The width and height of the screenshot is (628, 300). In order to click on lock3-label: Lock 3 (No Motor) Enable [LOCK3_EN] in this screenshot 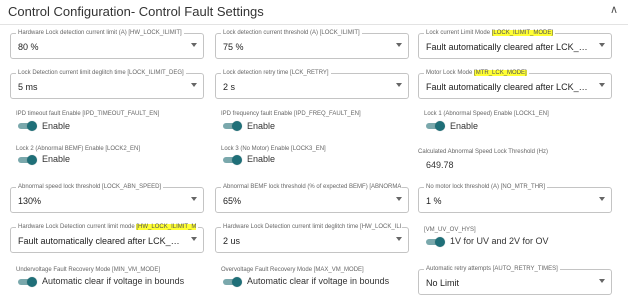, I will do `click(273, 149)`.